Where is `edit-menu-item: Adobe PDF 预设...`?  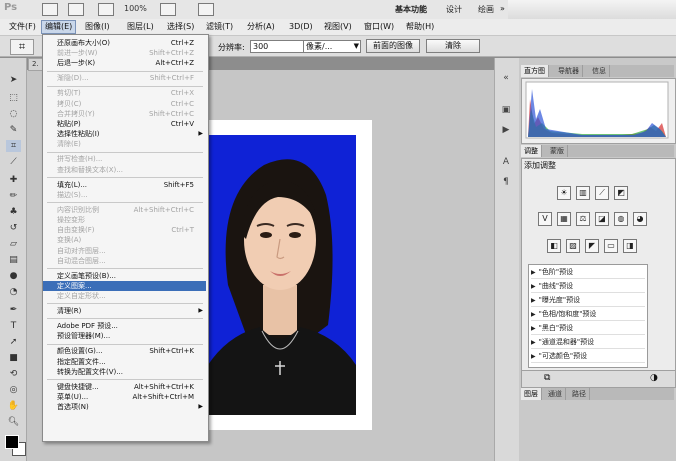 edit-menu-item: Adobe PDF 预设... is located at coordinates (124, 326).